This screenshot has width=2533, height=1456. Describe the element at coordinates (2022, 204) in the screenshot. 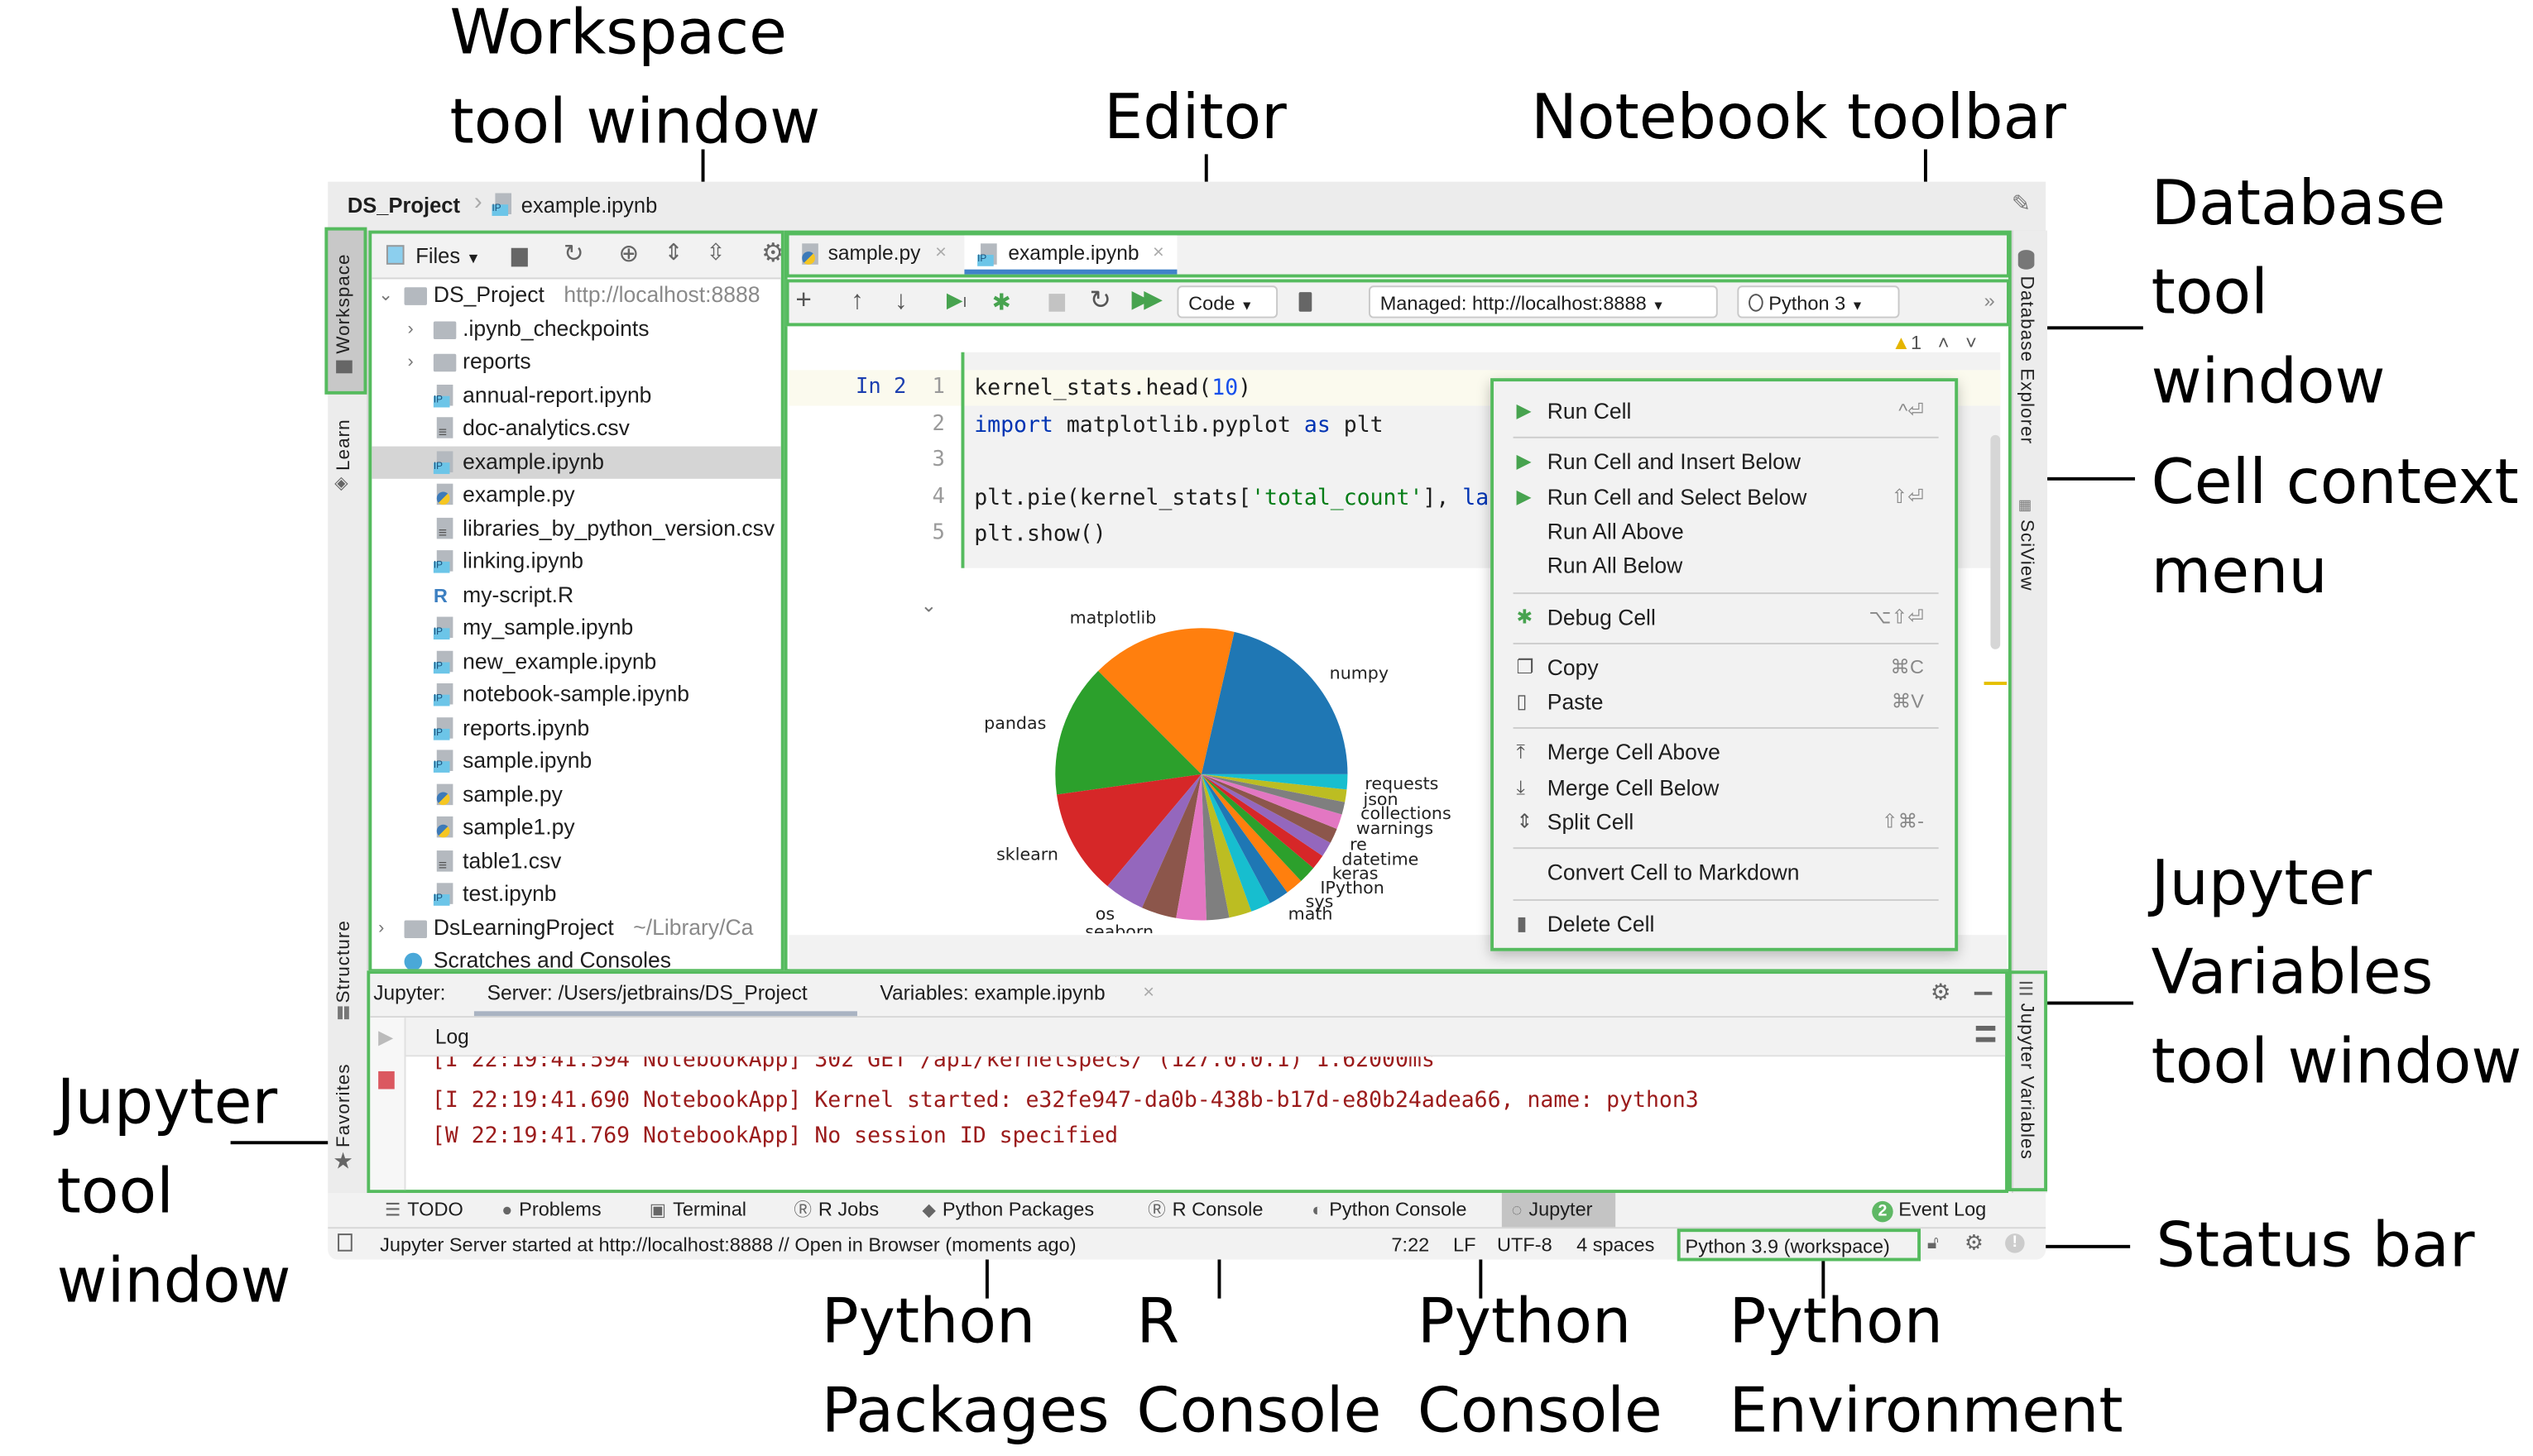

I see `edit-icon: ✎` at that location.